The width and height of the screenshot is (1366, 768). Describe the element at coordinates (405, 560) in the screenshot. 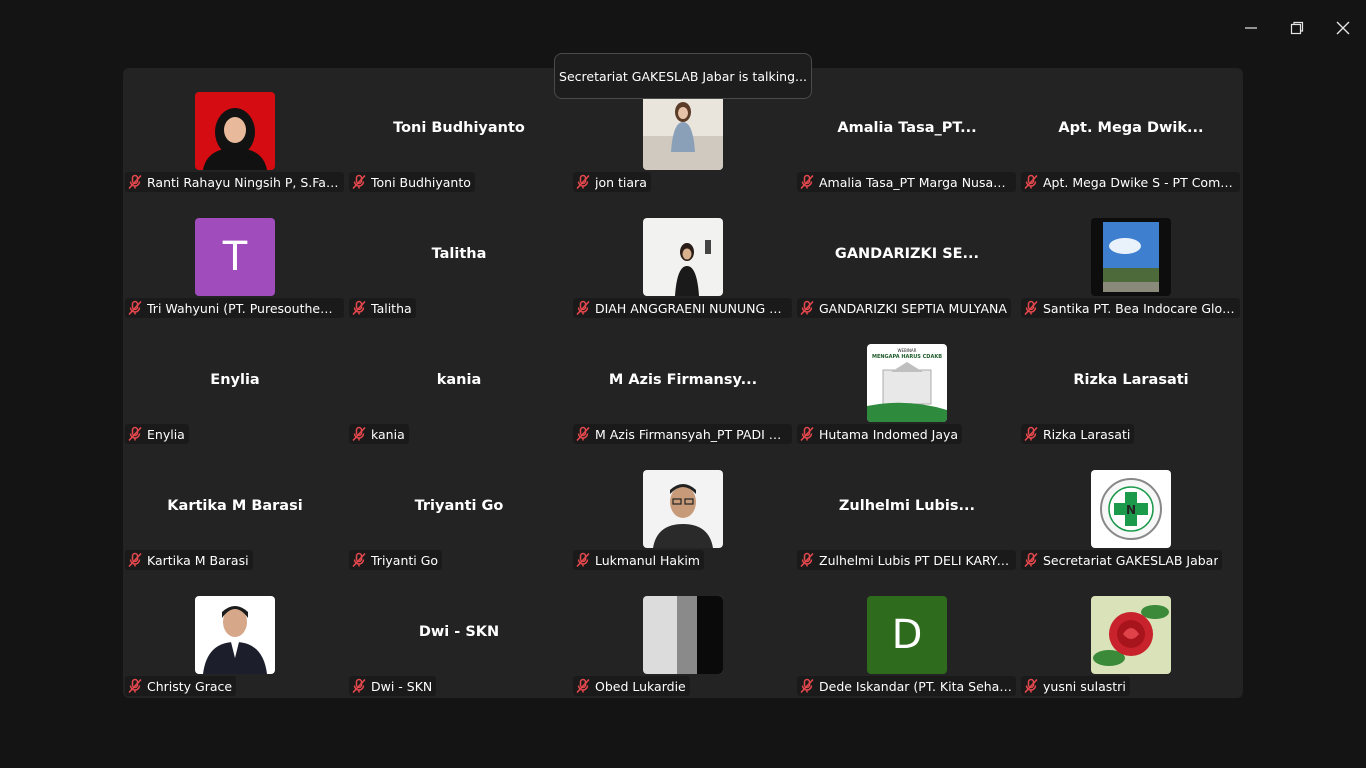

I see `participant-name: Triyanti Go` at that location.